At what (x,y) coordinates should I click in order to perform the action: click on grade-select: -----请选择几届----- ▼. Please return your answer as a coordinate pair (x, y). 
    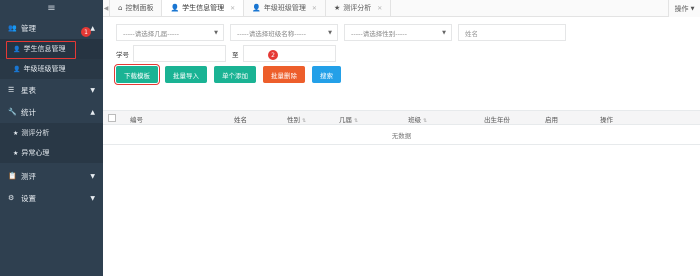
    Looking at the image, I should click on (170, 32).